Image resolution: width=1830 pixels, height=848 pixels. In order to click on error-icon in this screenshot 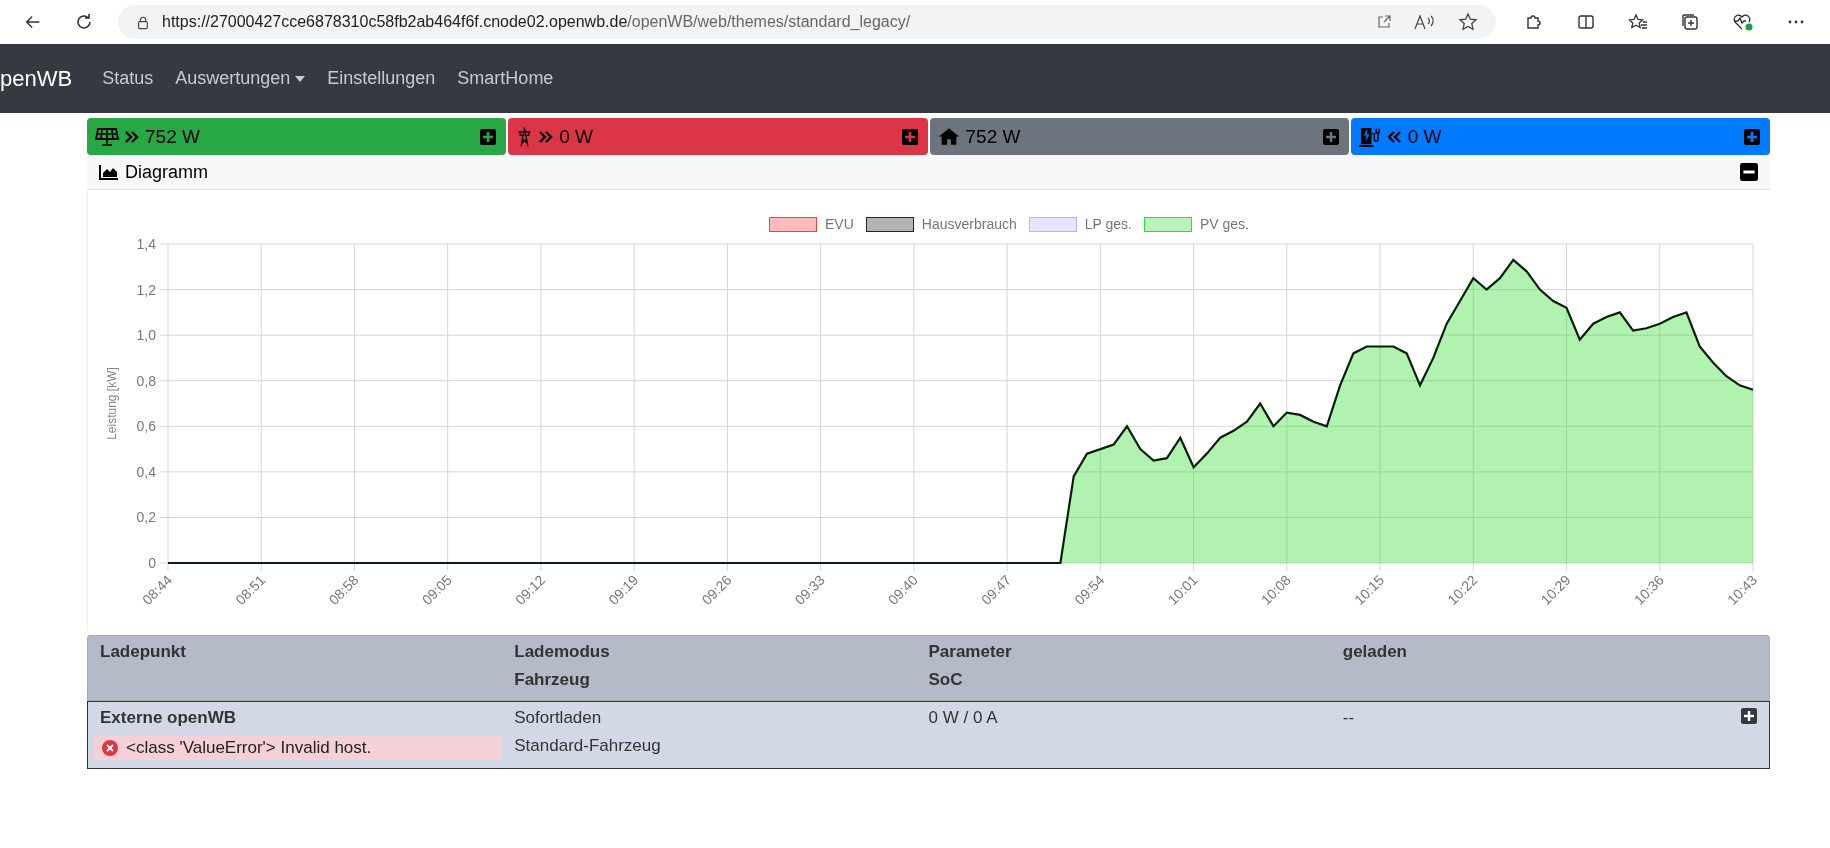, I will do `click(110, 748)`.